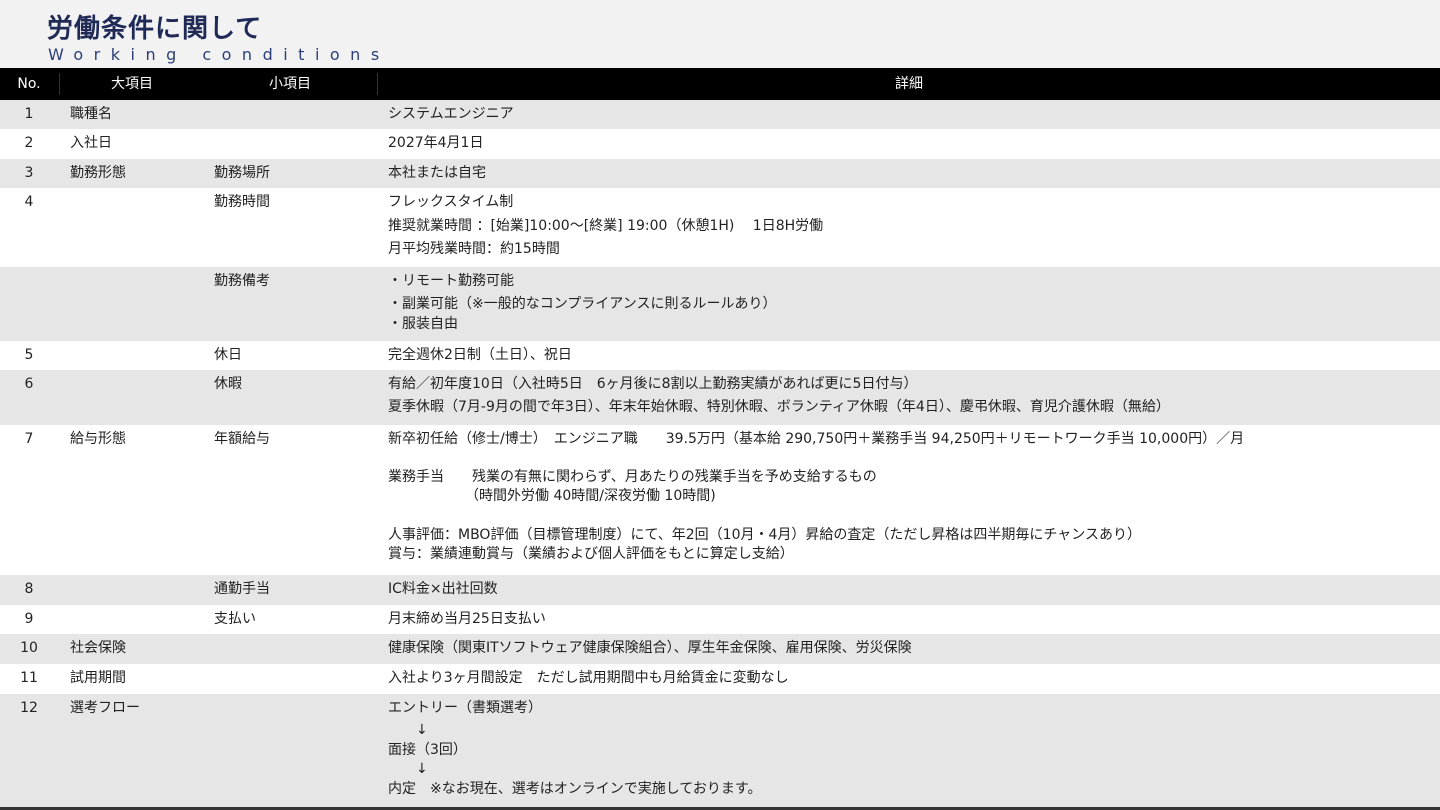  What do you see at coordinates (98, 173) in the screenshot?
I see `major-category: 勤務形態` at bounding box center [98, 173].